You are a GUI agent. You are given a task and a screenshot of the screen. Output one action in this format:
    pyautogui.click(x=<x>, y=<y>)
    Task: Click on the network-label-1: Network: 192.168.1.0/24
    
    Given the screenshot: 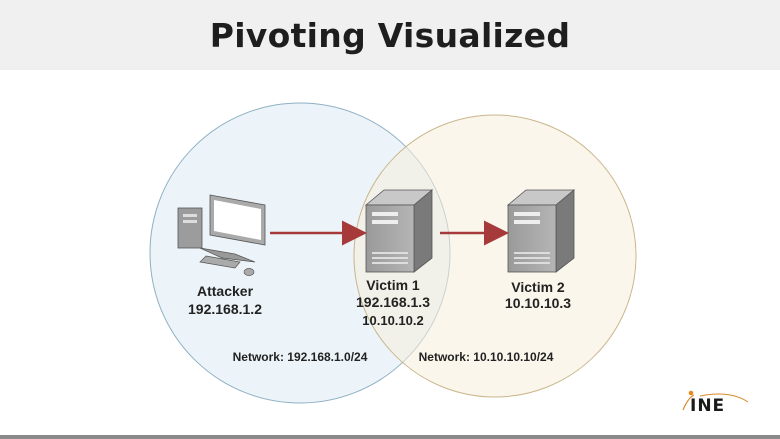 What is the action you would take?
    pyautogui.click(x=300, y=357)
    